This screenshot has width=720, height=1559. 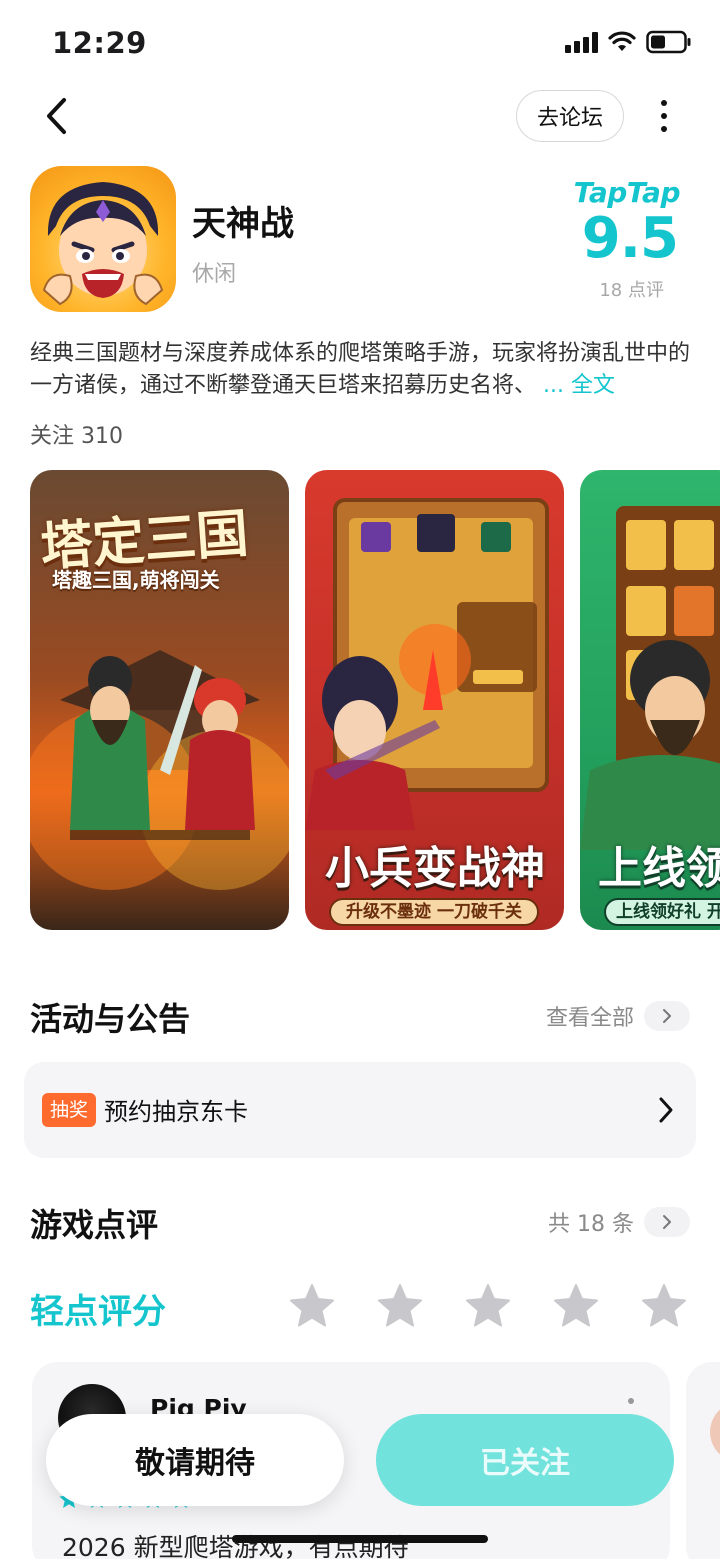 I want to click on event-title: 预约抽京东卡, so click(x=176, y=1112).